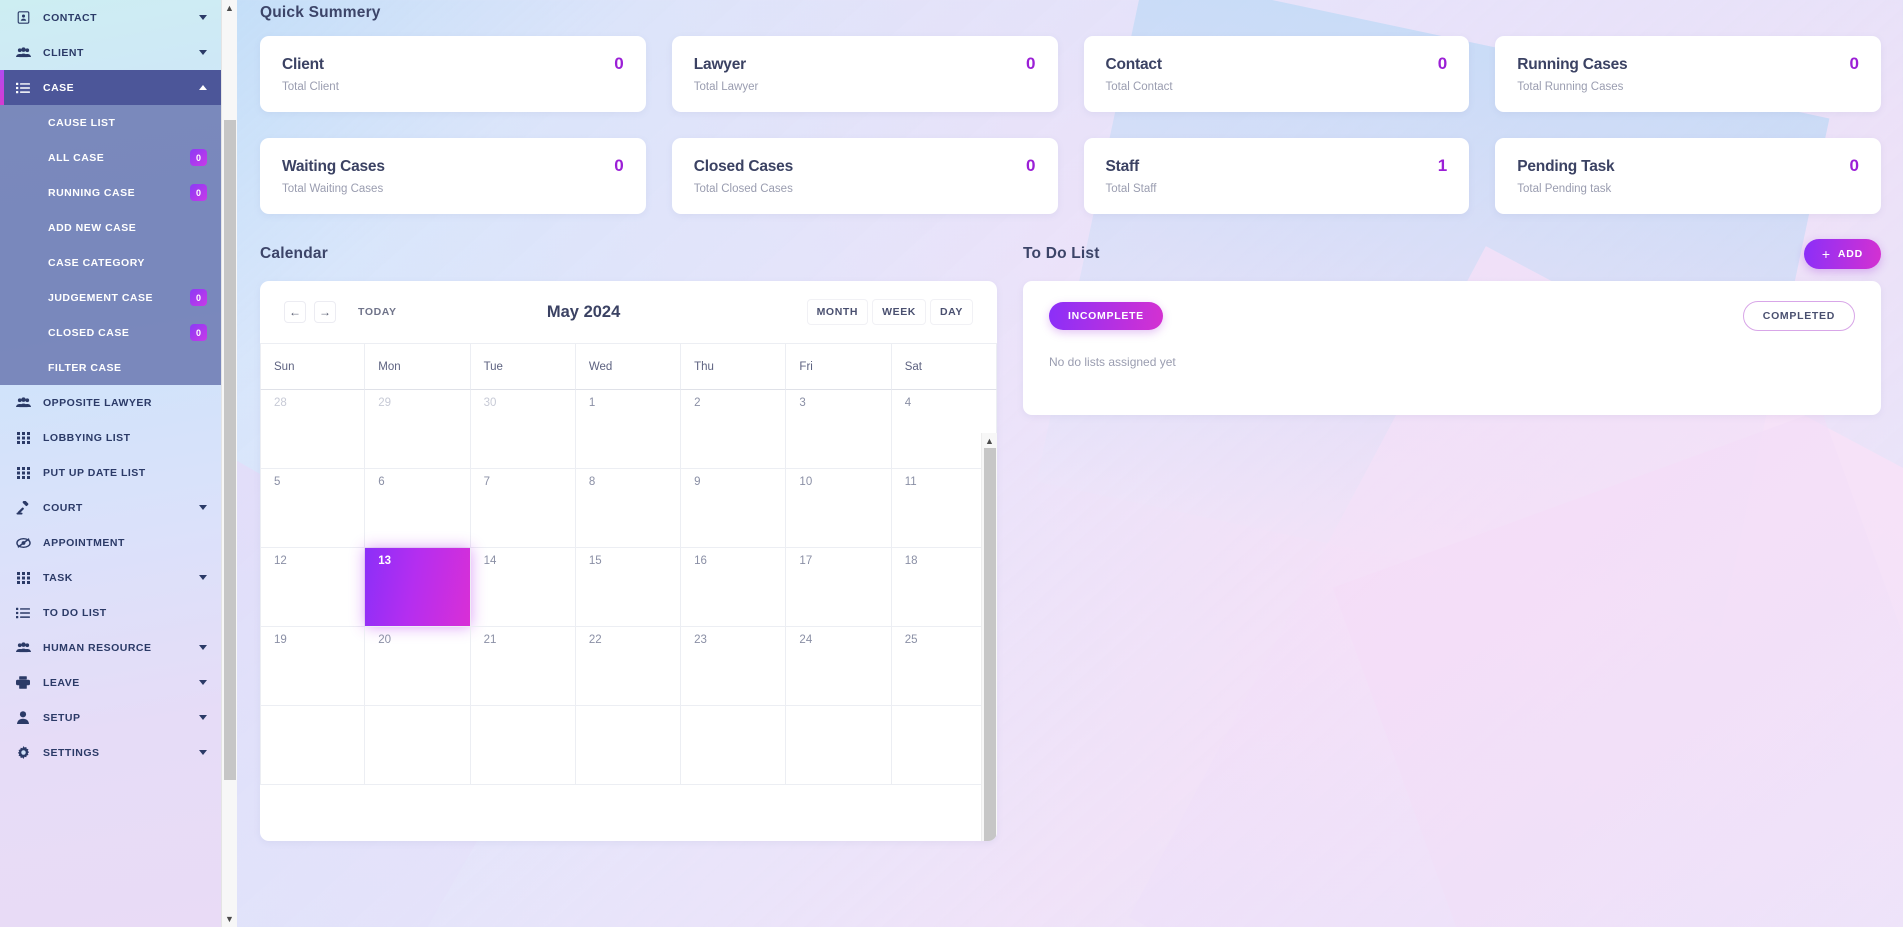  What do you see at coordinates (110, 52) in the screenshot?
I see `sidebar-item-client: CLIENT` at bounding box center [110, 52].